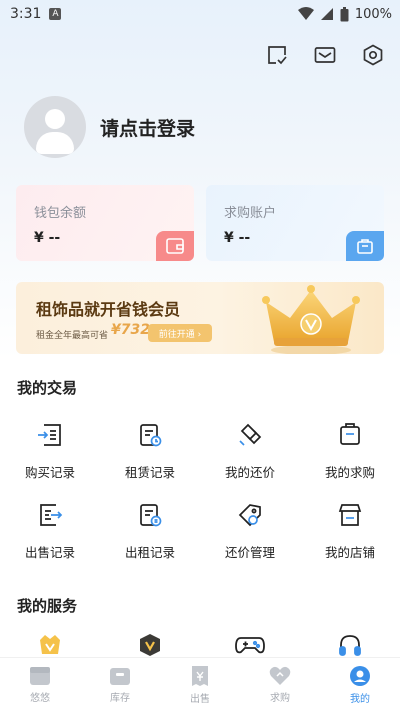 The width and height of the screenshot is (400, 711). I want to click on inventory-icon, so click(120, 676).